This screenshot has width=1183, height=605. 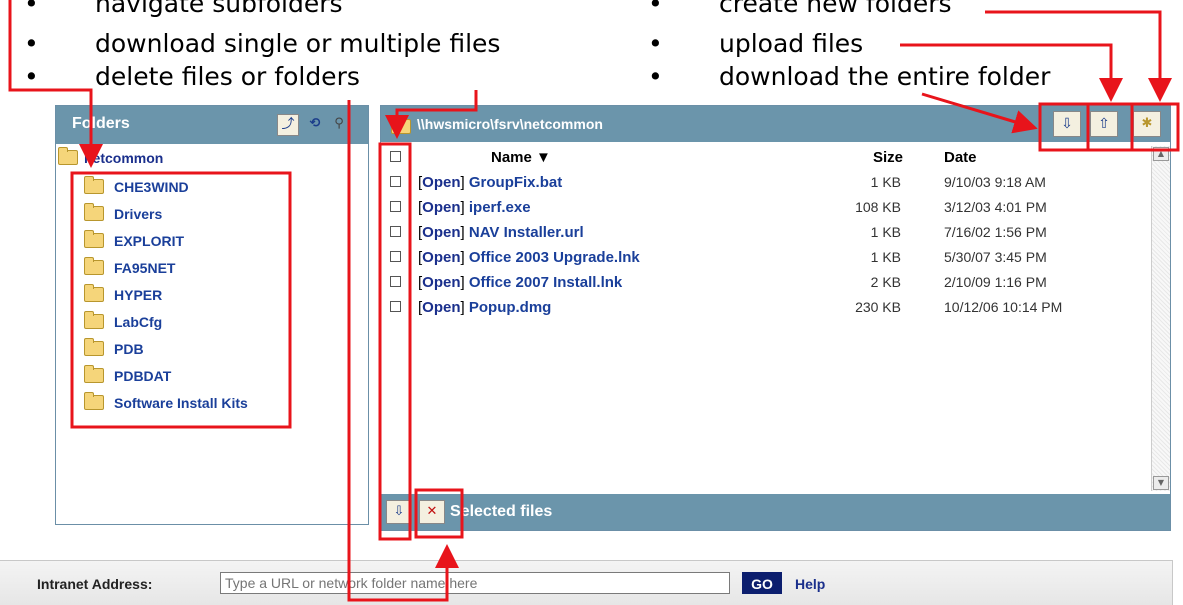 I want to click on current-path: \\hwsmicro\fsrv\netcommon, so click(x=510, y=124).